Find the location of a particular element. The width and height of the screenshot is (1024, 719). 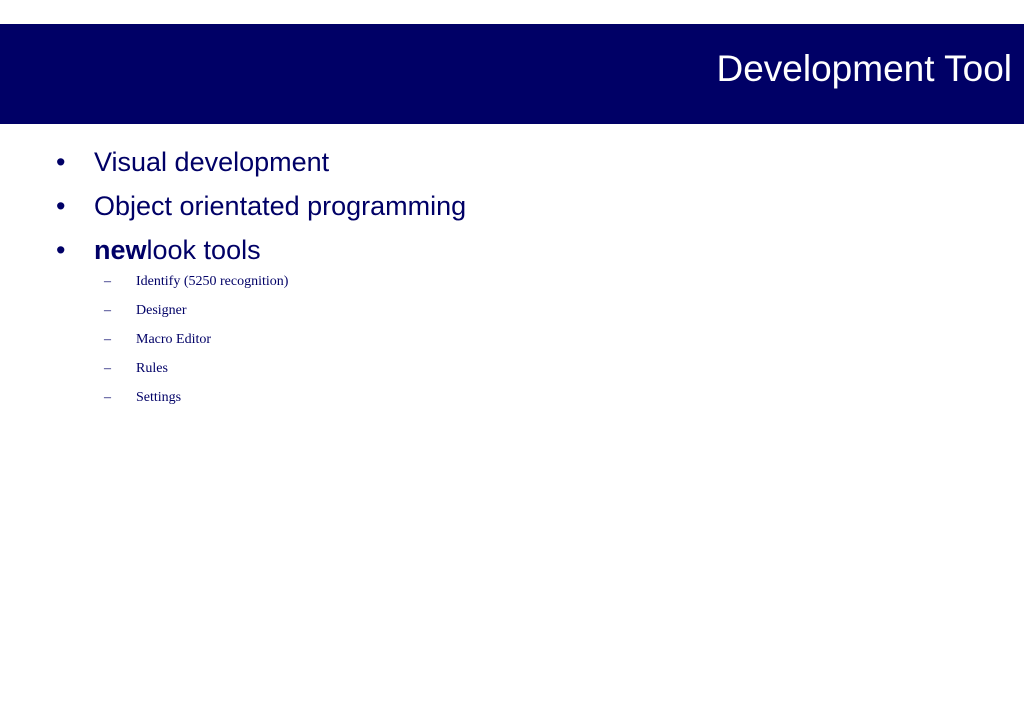

bullet-item: • Object orientated programming is located at coordinates (506, 211).